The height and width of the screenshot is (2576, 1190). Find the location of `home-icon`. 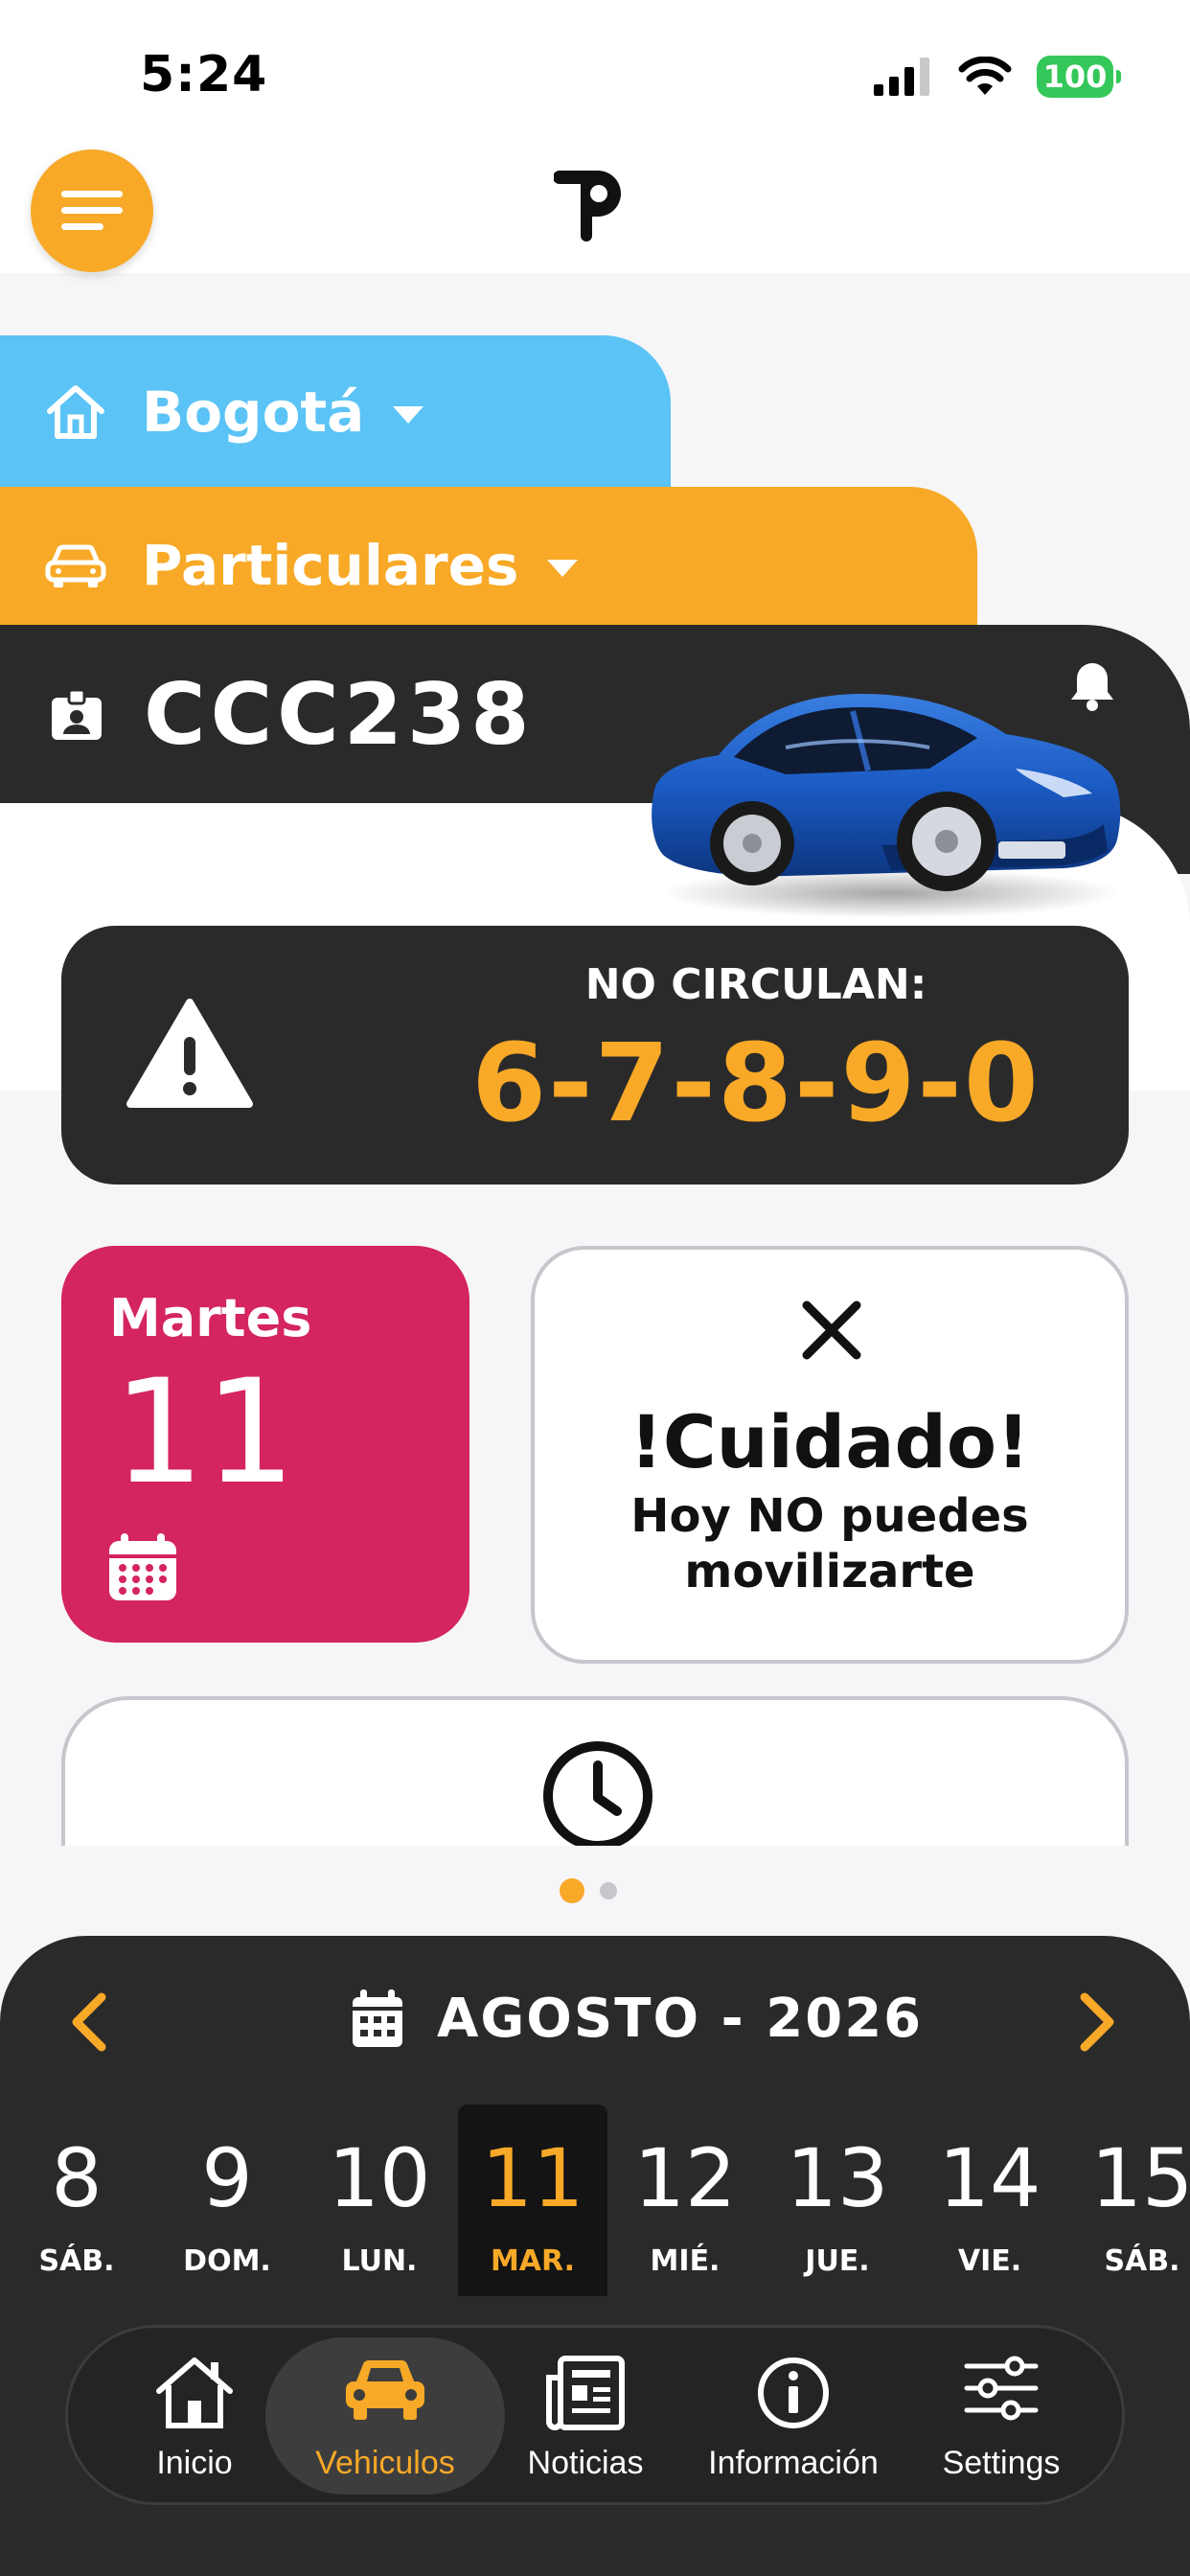

home-icon is located at coordinates (195, 2393).